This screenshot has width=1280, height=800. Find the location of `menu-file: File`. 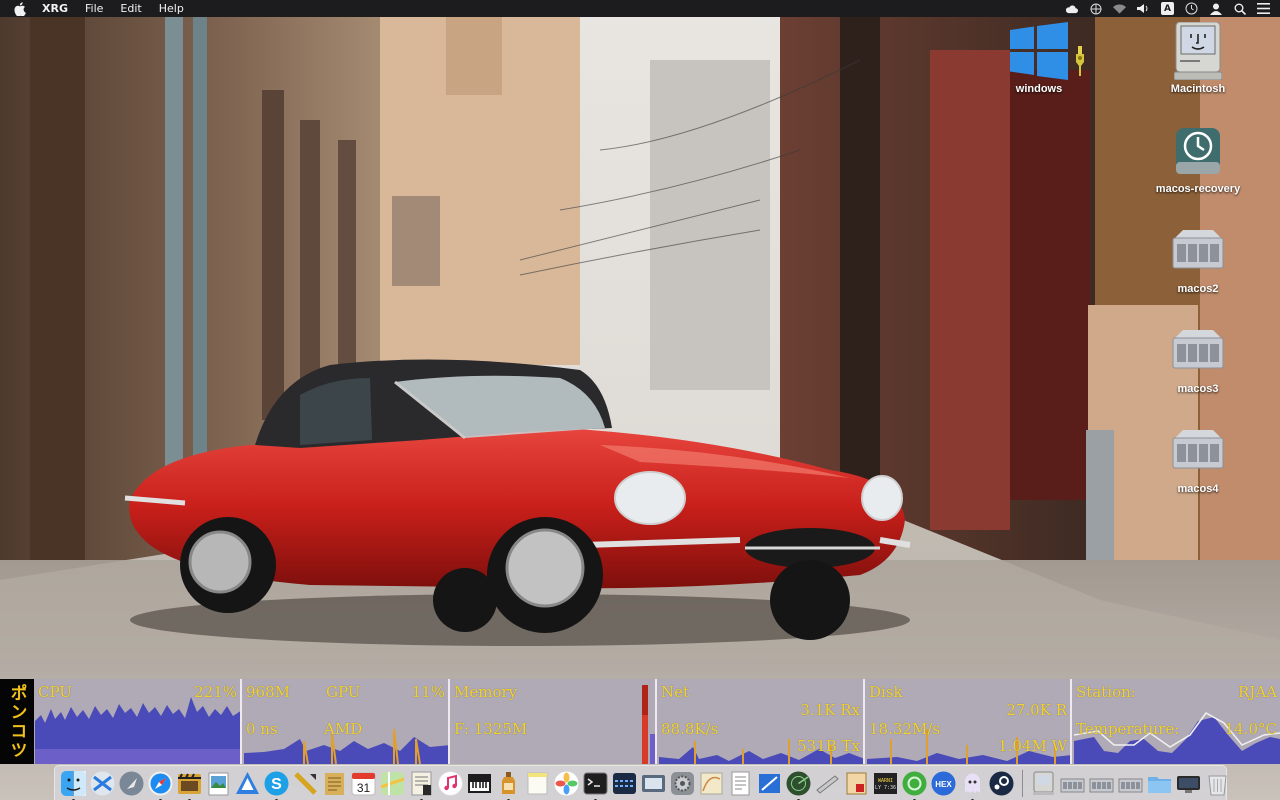

menu-file: File is located at coordinates (94, 8).